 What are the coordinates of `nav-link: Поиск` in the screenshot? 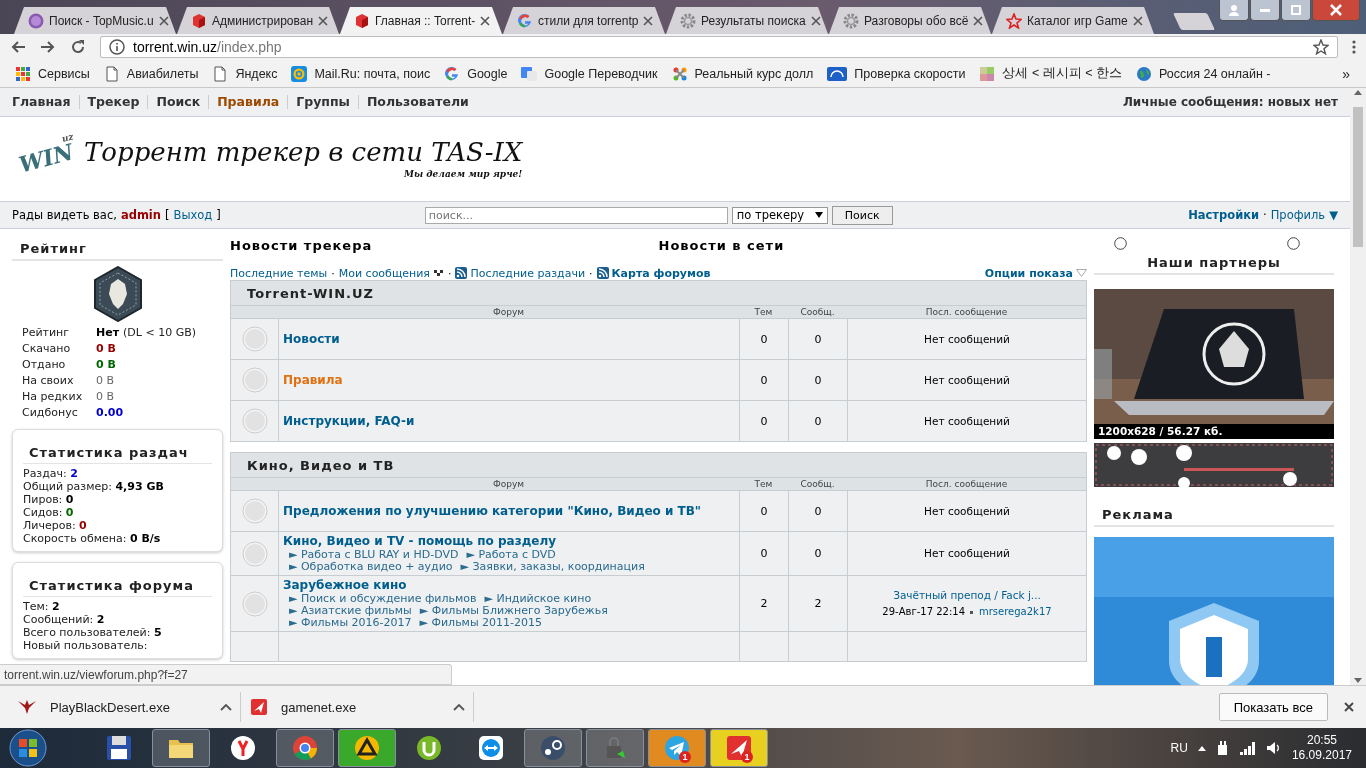 It's located at (178, 102).